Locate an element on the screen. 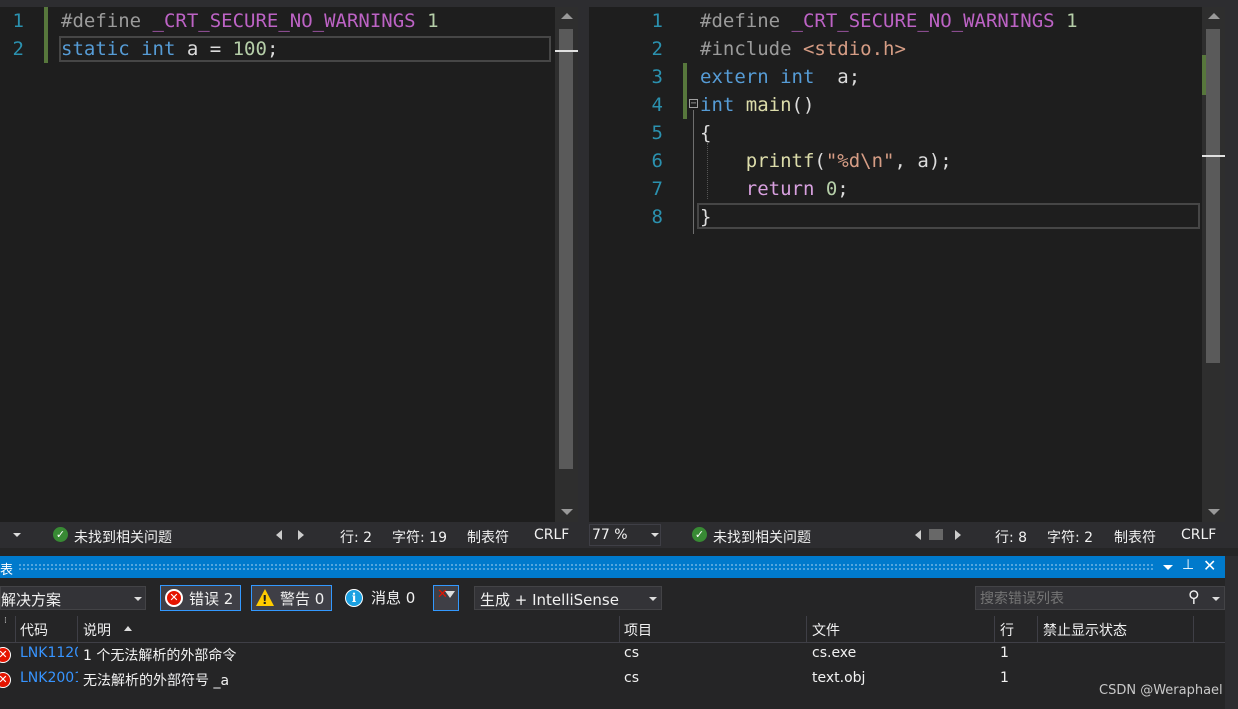  close-icon: ✕ is located at coordinates (1209, 565).